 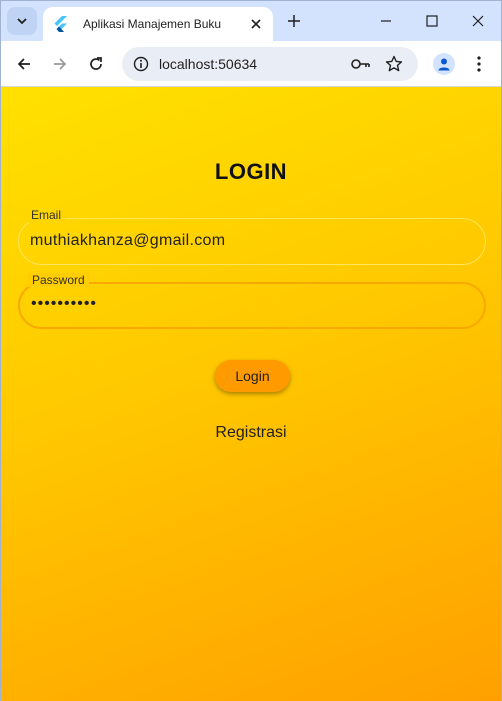 What do you see at coordinates (251, 171) in the screenshot?
I see `page-title: LOGIN` at bounding box center [251, 171].